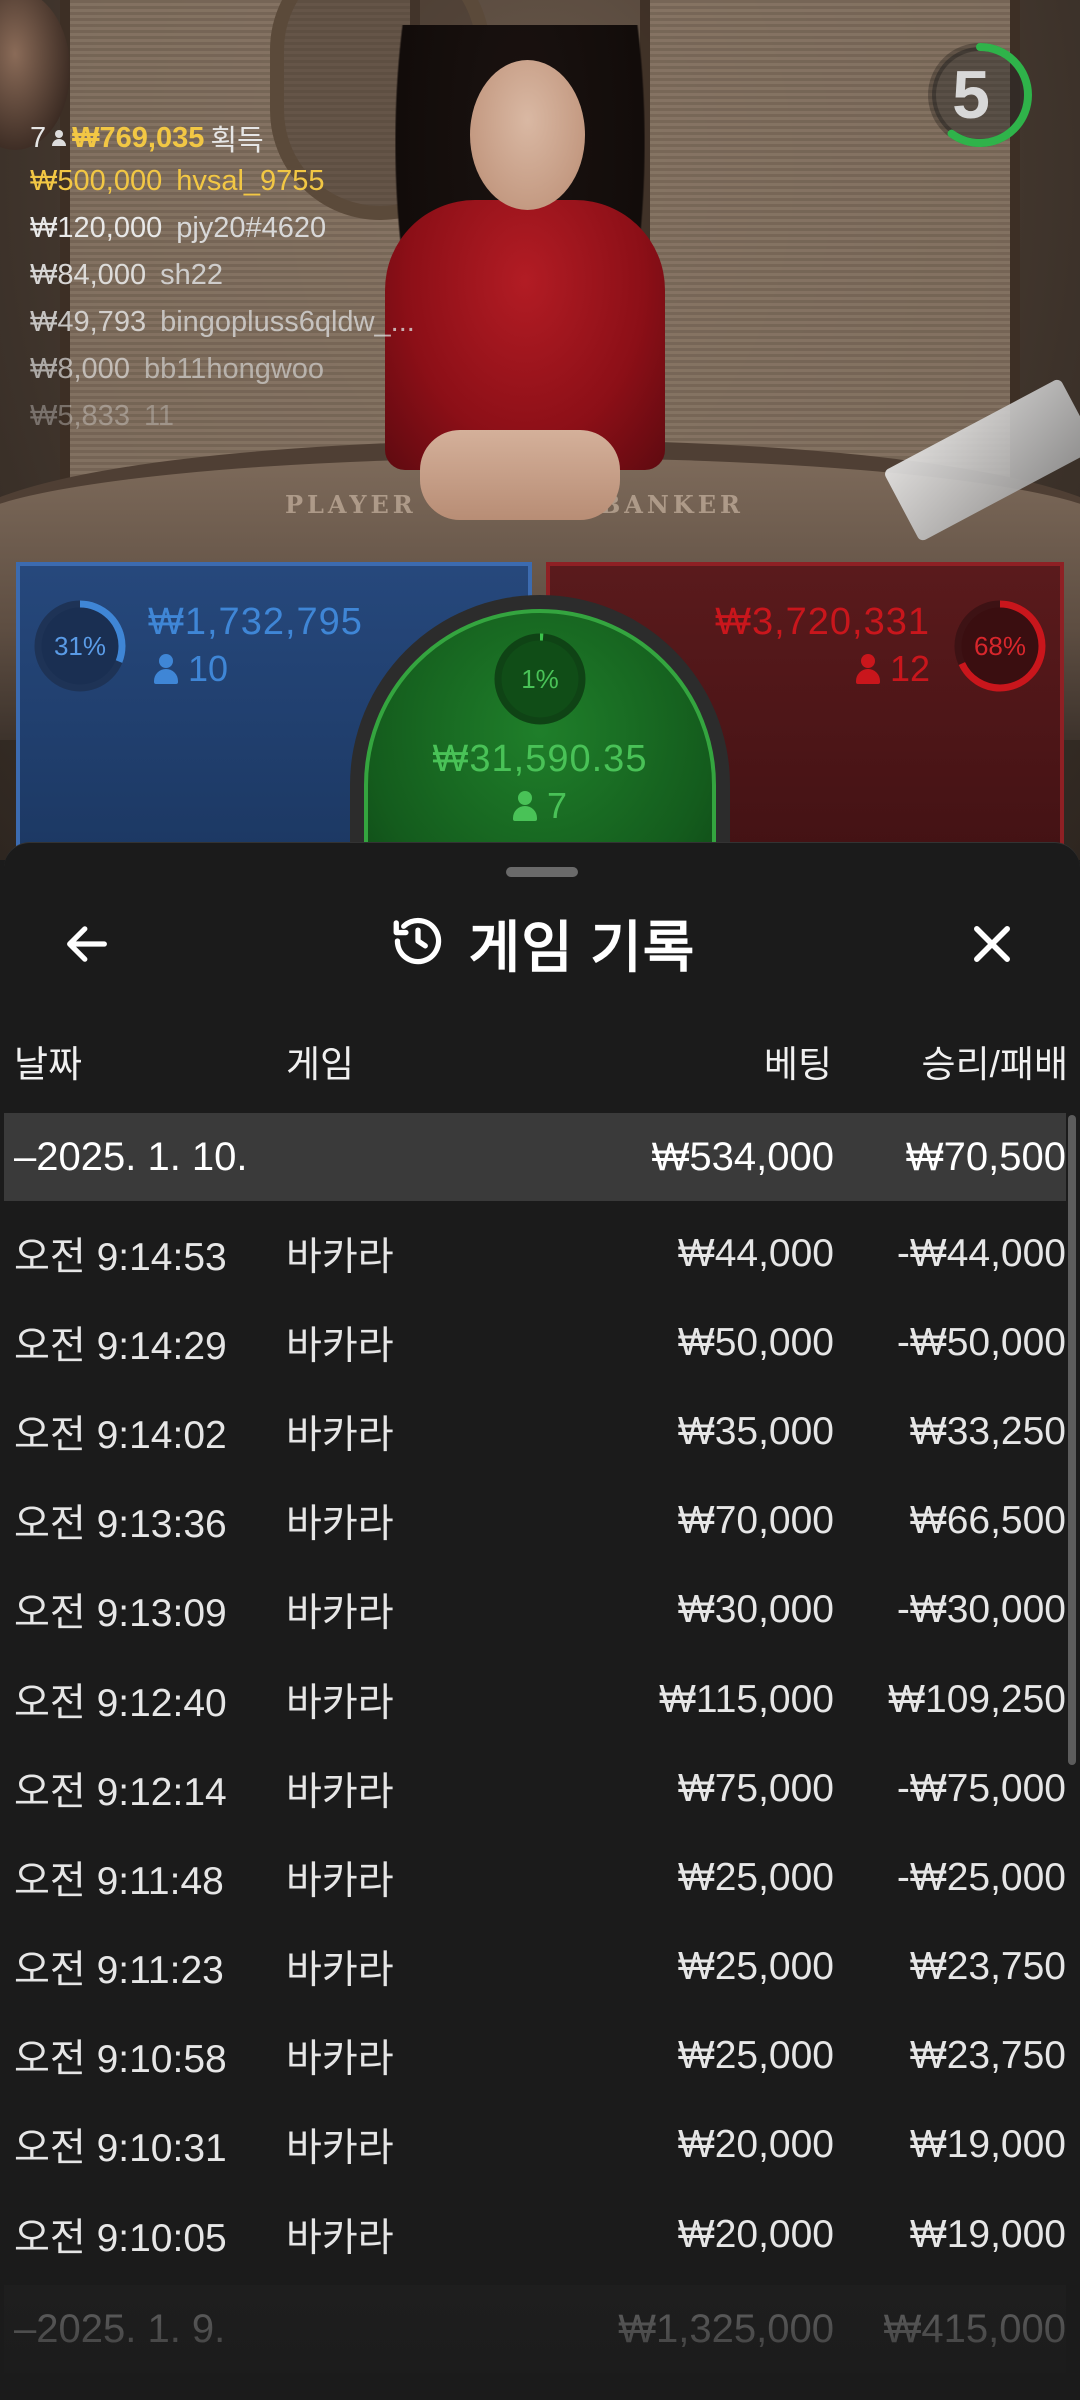 The height and width of the screenshot is (2400, 1080). I want to click on history-row: 오전 9:14:29 바카라 ₩50,000 -₩50,000, so click(535, 1342).